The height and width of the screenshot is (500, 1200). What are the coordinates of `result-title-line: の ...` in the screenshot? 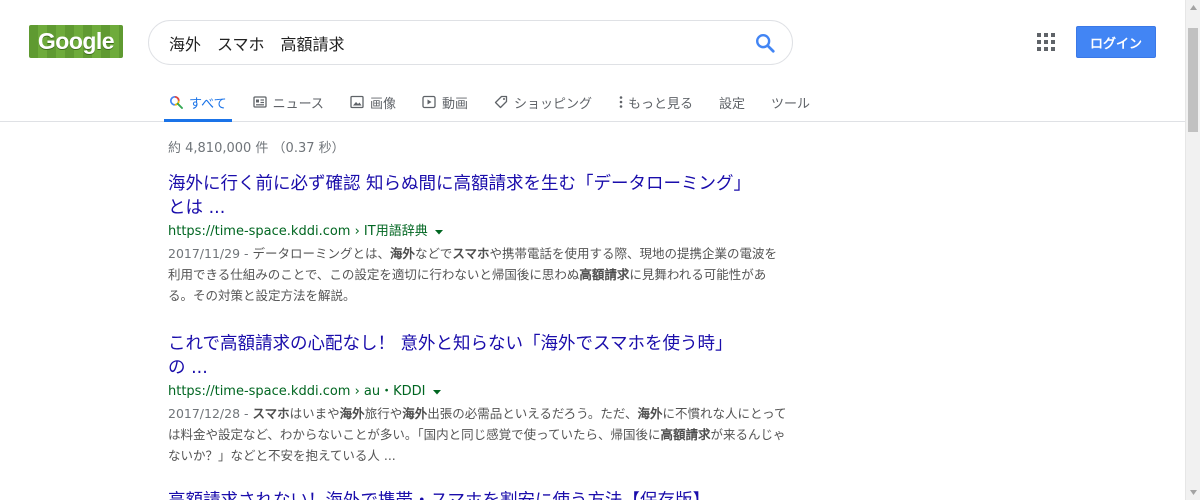 It's located at (188, 368).